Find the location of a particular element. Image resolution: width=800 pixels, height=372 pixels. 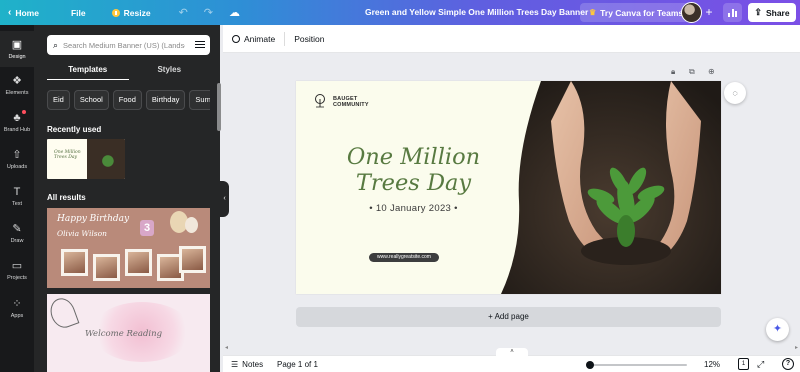

template-search: ⌕ is located at coordinates (128, 45).